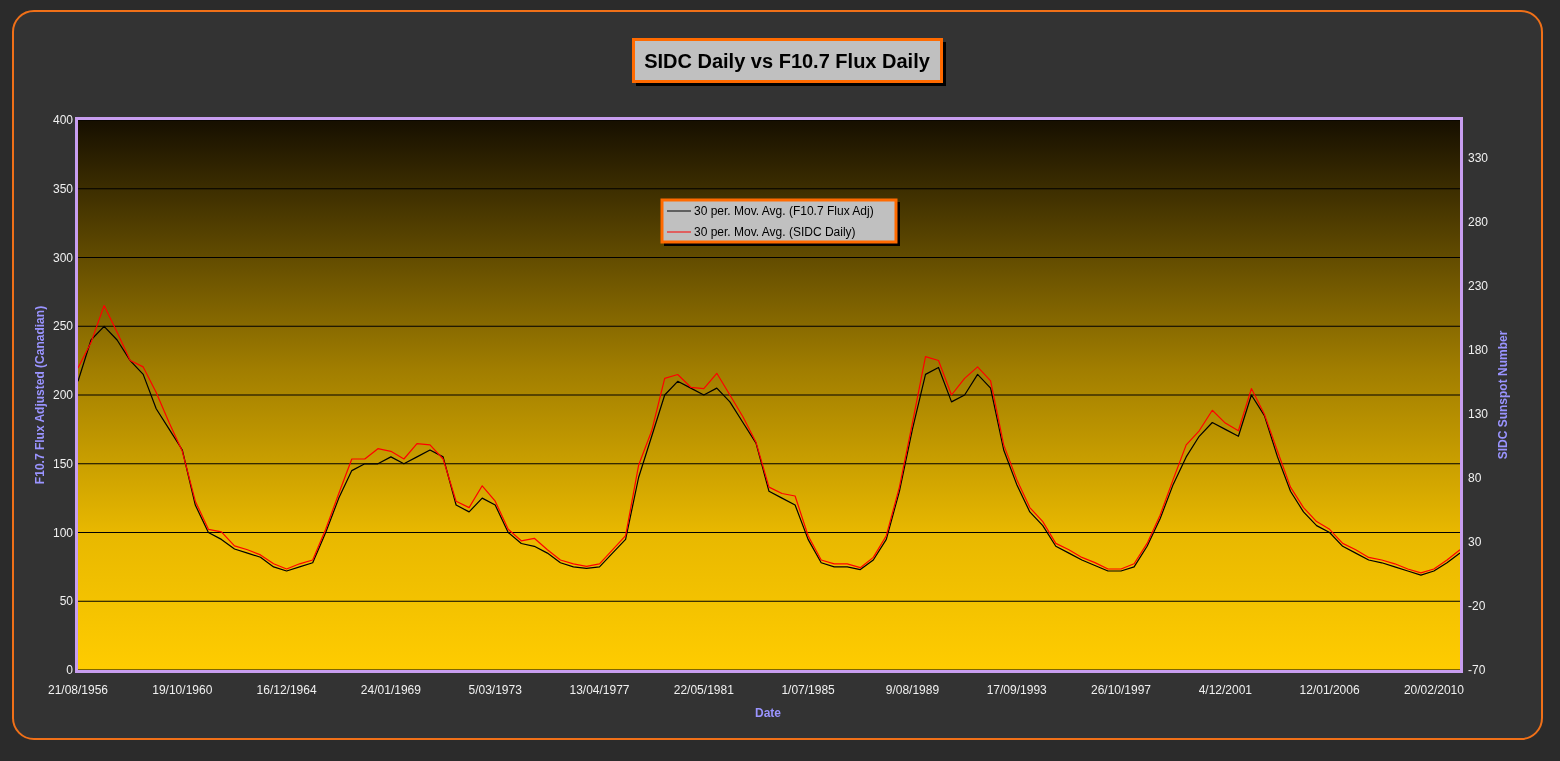  I want to click on y-tick-label: 350, so click(62, 188).